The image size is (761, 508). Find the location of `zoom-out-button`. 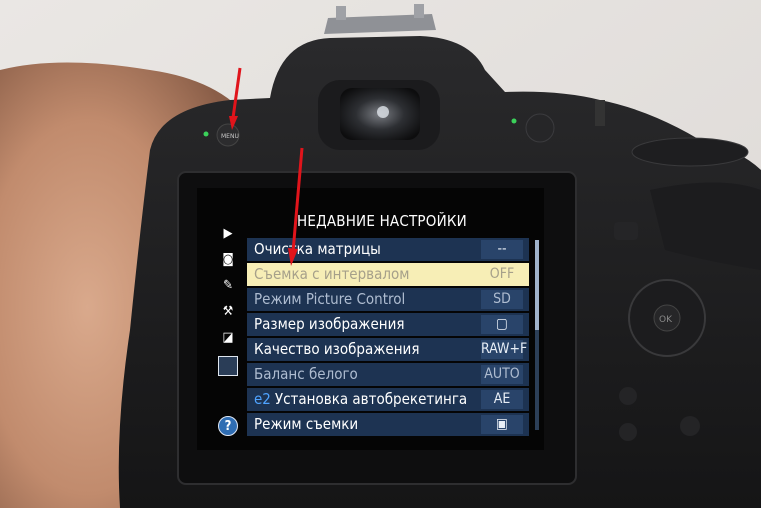

zoom-out-button is located at coordinates (628, 432).